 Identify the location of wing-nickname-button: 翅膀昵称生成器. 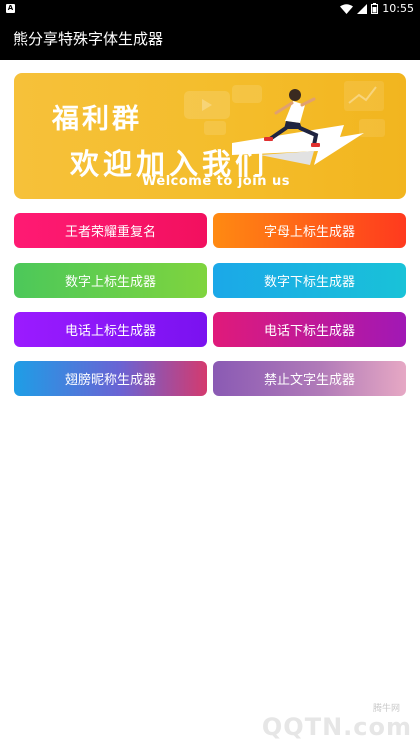
(110, 378).